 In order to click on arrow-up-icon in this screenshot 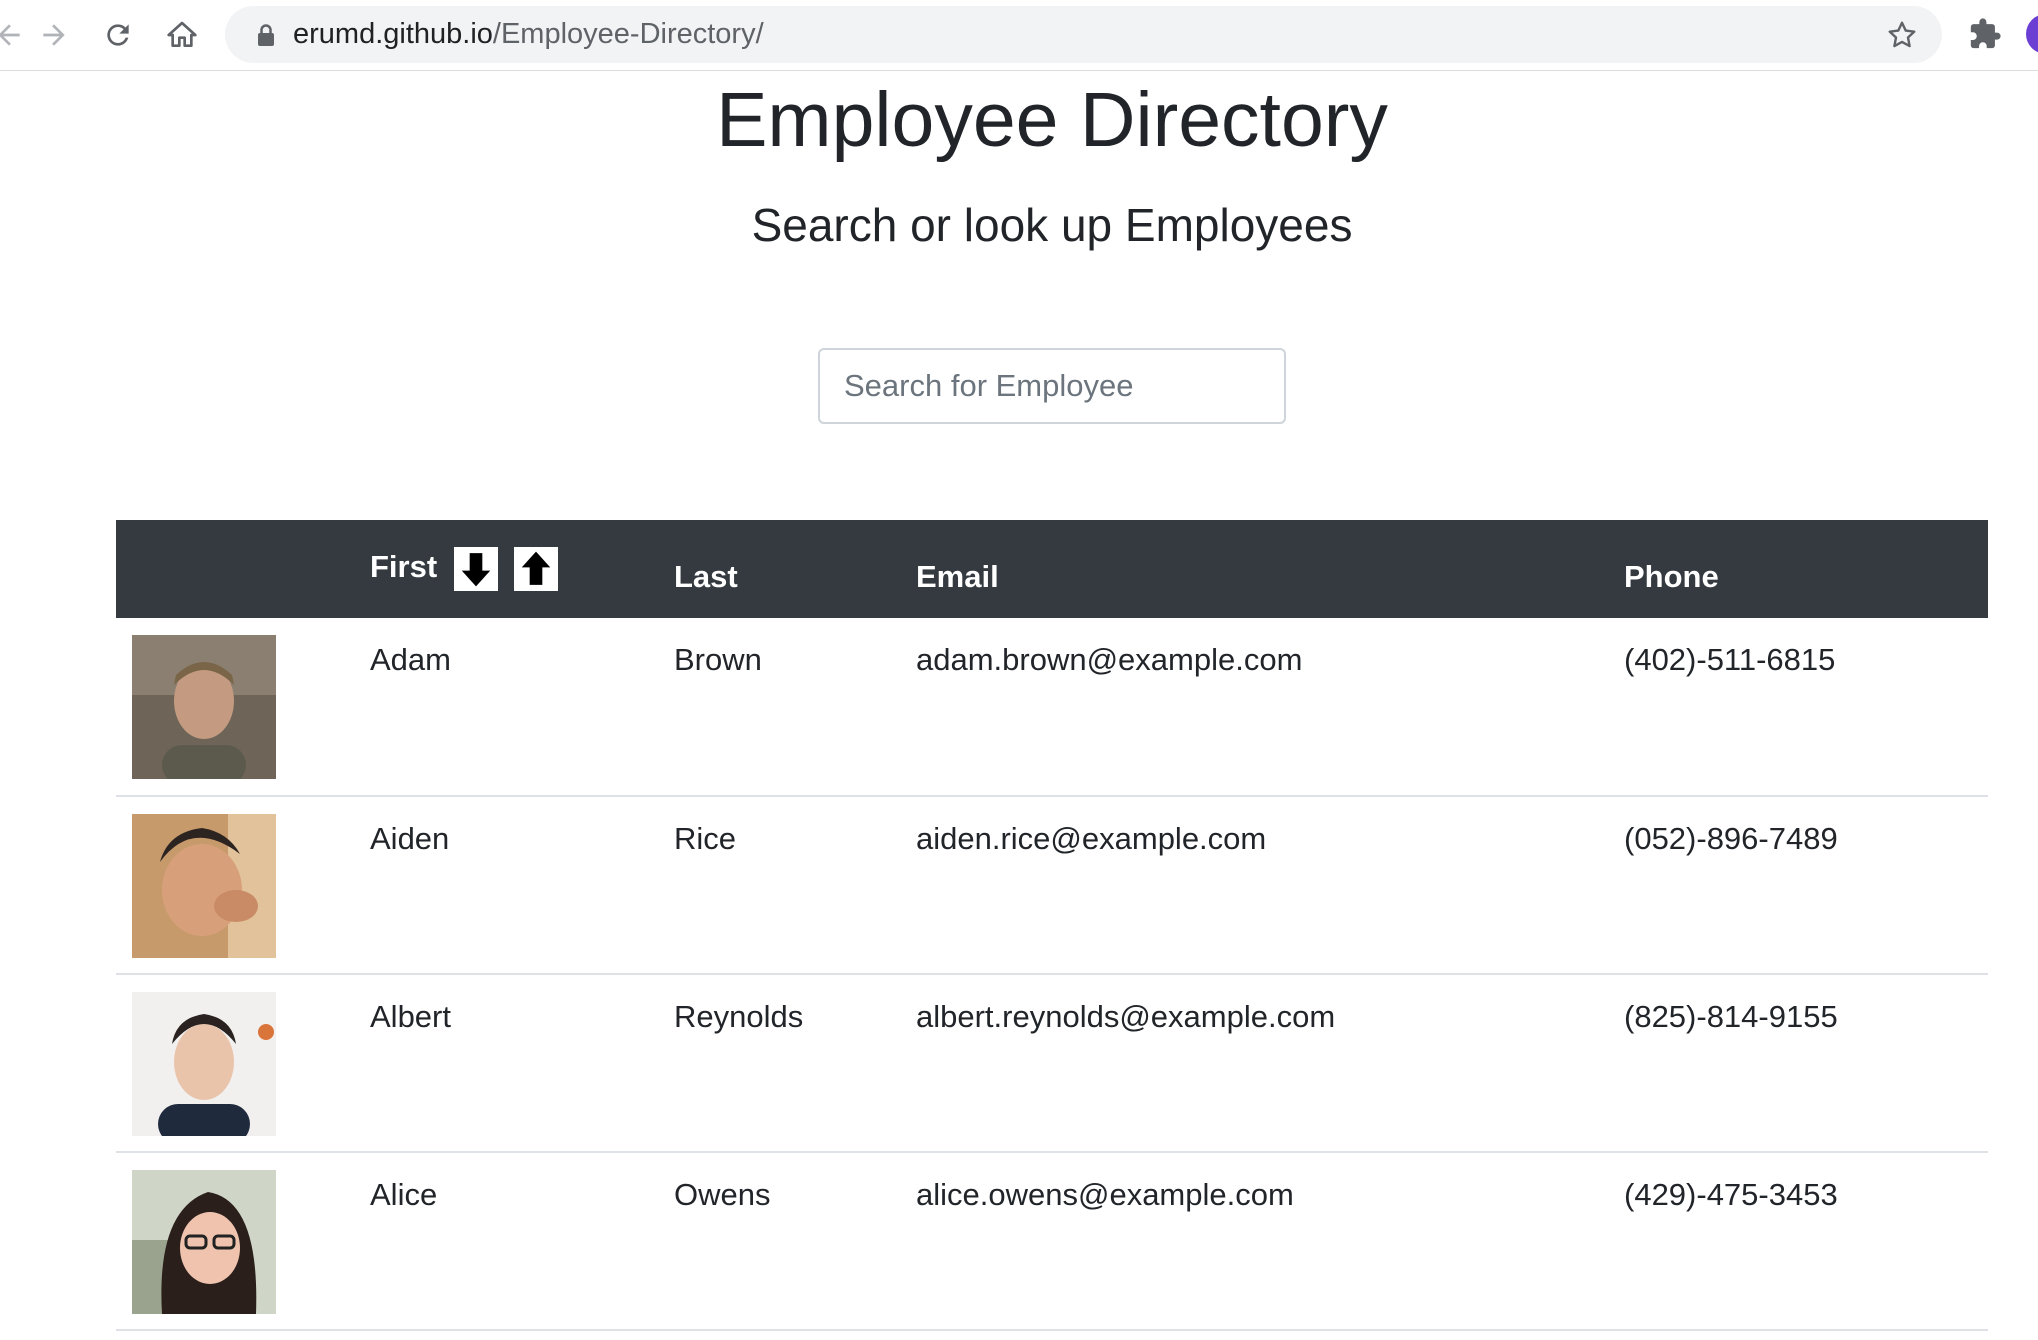, I will do `click(536, 568)`.